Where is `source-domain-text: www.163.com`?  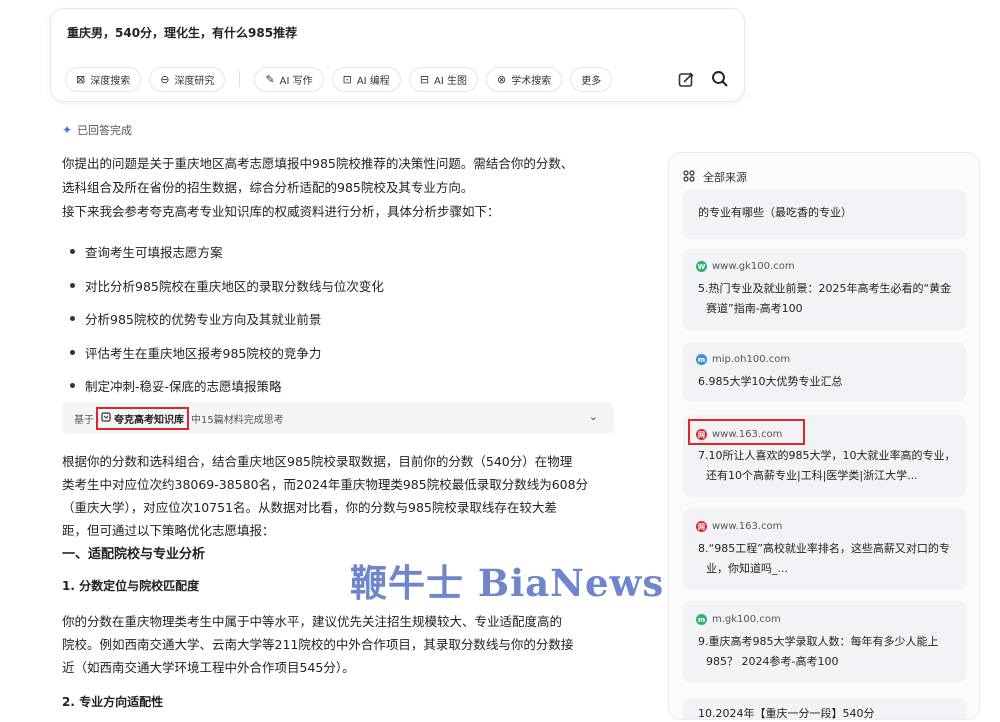
source-domain-text: www.163.com is located at coordinates (747, 526).